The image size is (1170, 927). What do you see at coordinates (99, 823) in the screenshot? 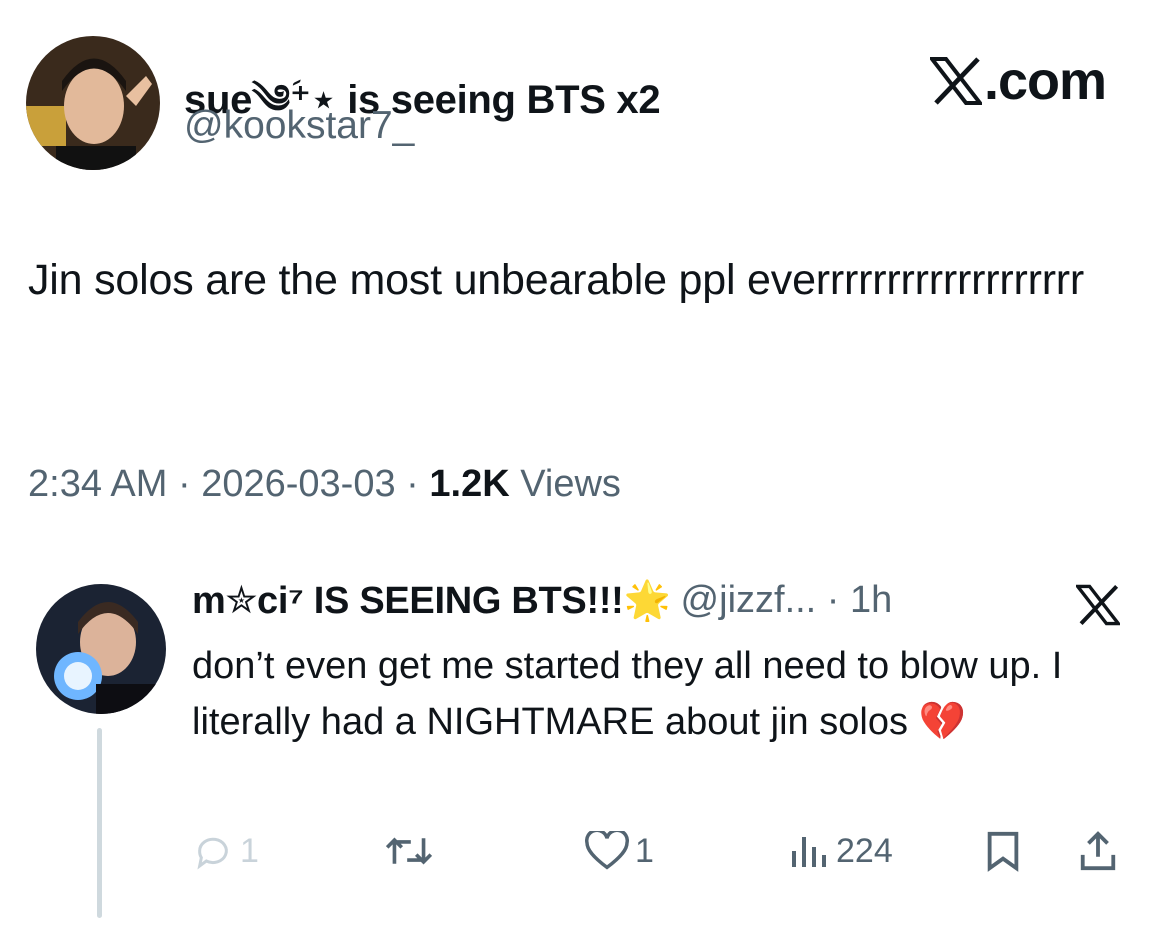
I see `thread-connector-line` at bounding box center [99, 823].